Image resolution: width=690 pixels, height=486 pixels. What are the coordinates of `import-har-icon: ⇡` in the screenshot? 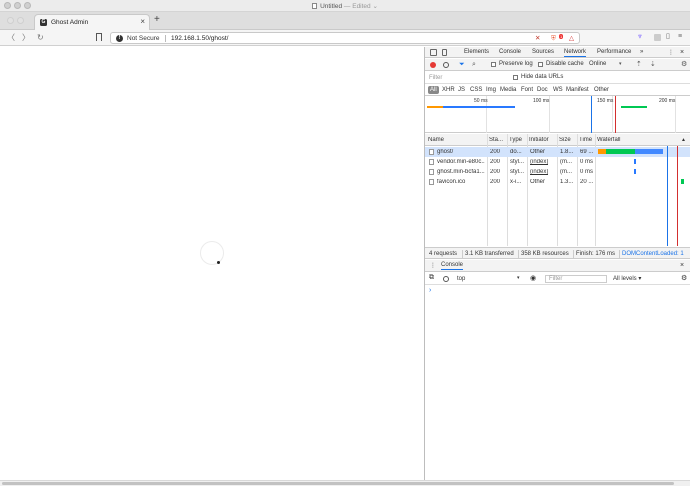 It's located at (639, 64).